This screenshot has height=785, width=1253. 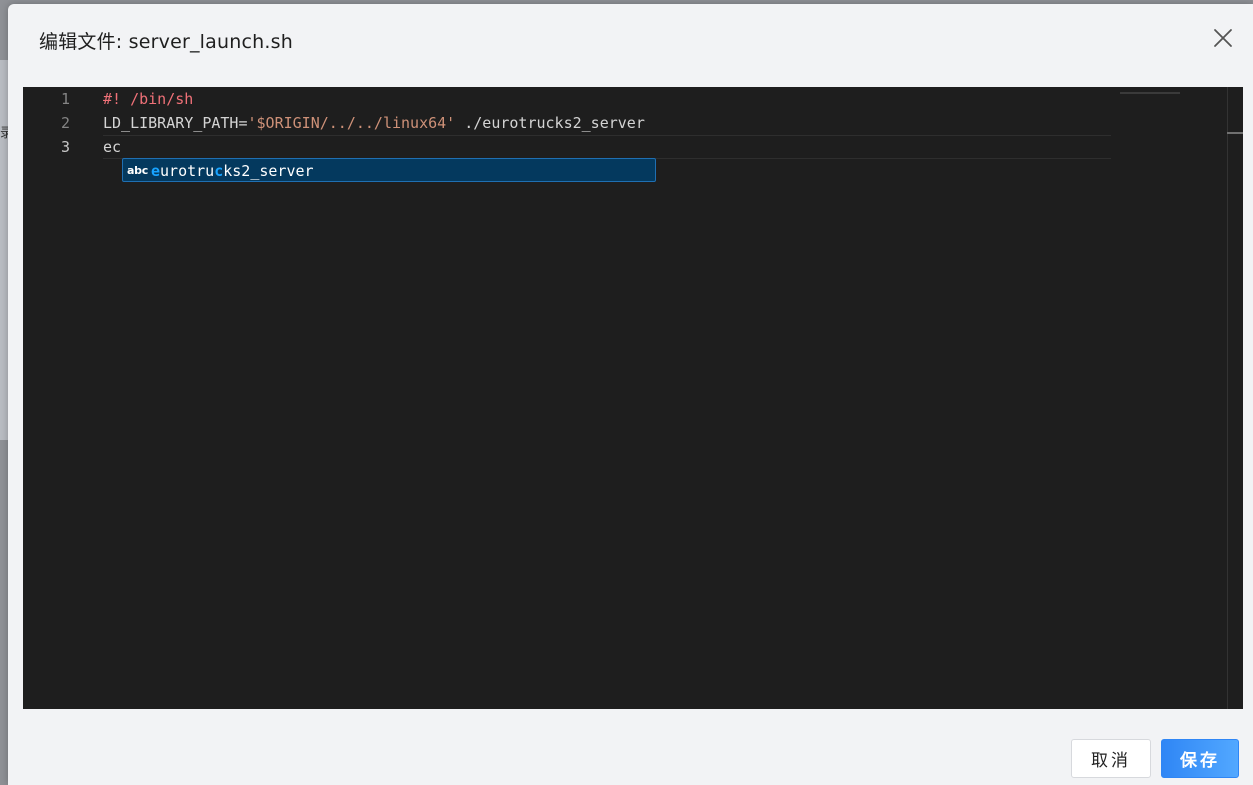 What do you see at coordinates (4, 250) in the screenshot?
I see `background-sidebar` at bounding box center [4, 250].